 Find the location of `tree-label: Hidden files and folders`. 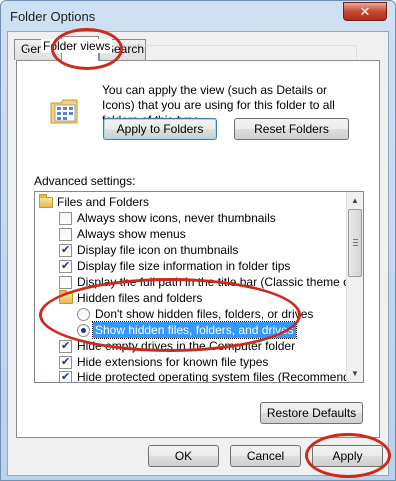

tree-label: Hidden files and folders is located at coordinates (140, 298).